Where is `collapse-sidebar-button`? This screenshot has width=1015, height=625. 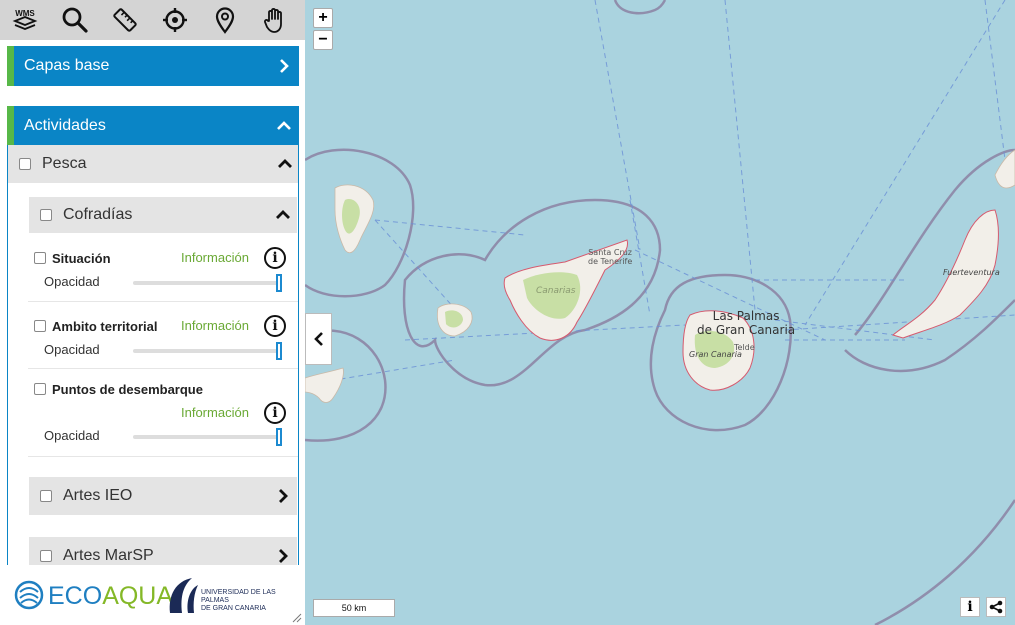 collapse-sidebar-button is located at coordinates (318, 339).